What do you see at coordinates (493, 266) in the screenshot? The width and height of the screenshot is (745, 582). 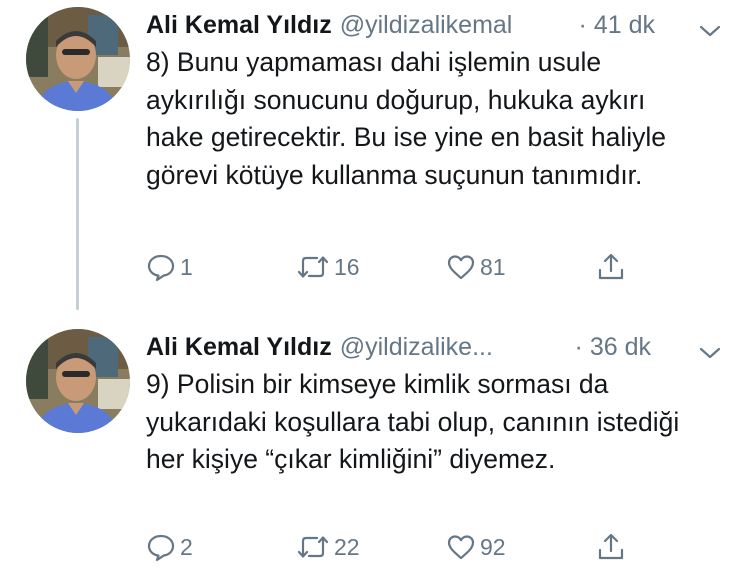 I see `like-count: 81` at bounding box center [493, 266].